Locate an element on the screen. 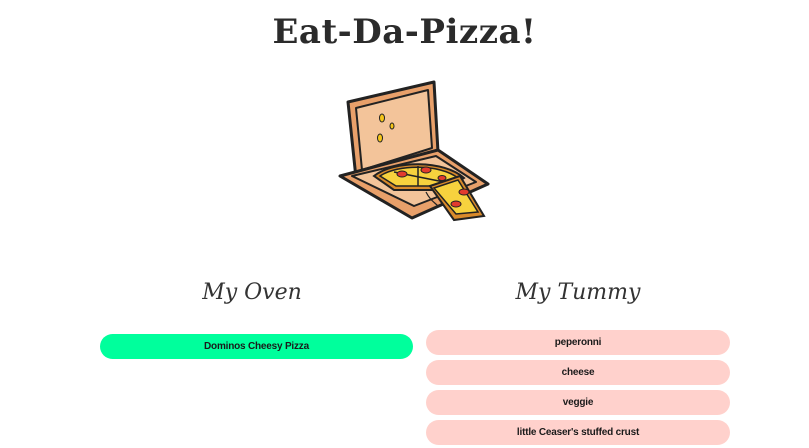 The height and width of the screenshot is (448, 809). tummy-pizza-item: cheese is located at coordinates (578, 372).